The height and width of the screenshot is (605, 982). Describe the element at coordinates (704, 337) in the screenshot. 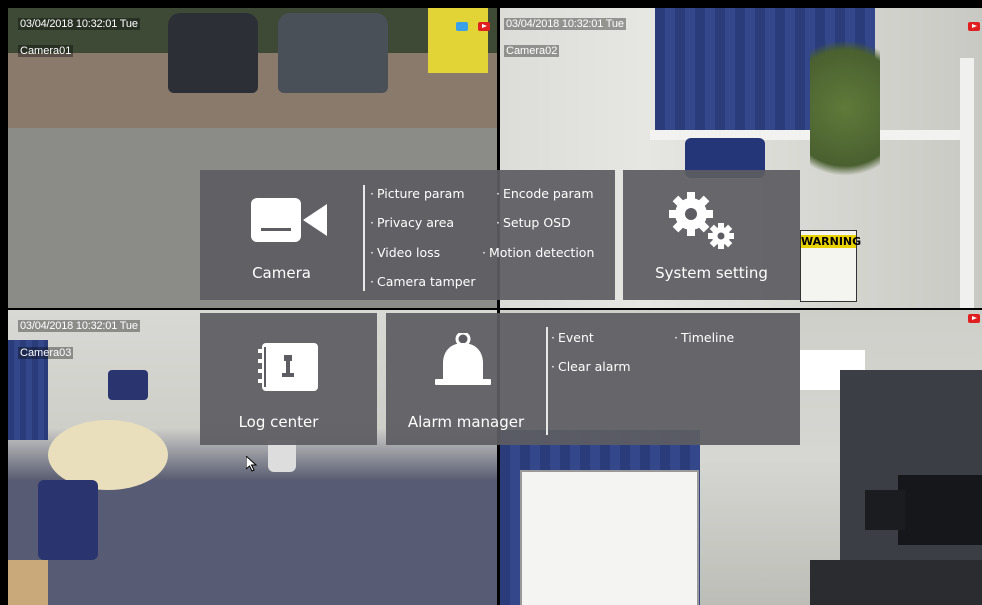

I see `timeline-item: Timeline` at that location.